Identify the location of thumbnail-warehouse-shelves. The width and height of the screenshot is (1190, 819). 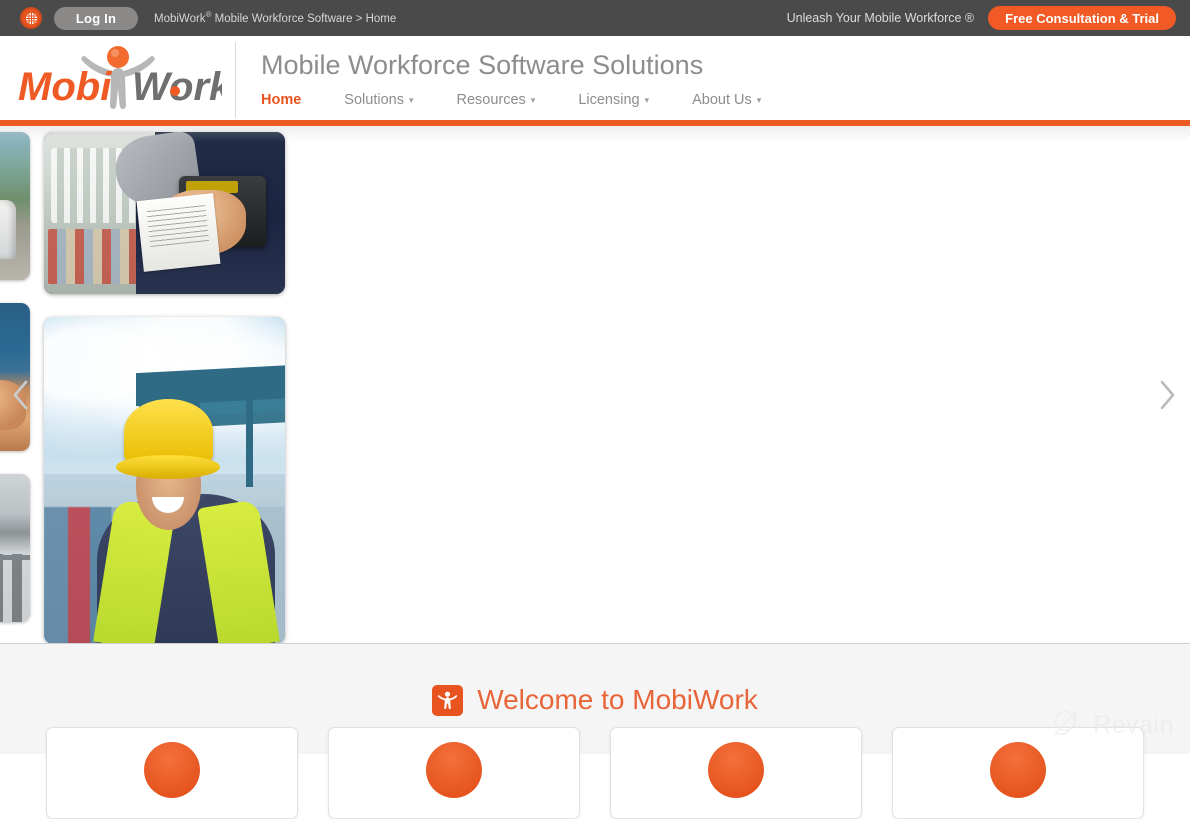
(15, 548).